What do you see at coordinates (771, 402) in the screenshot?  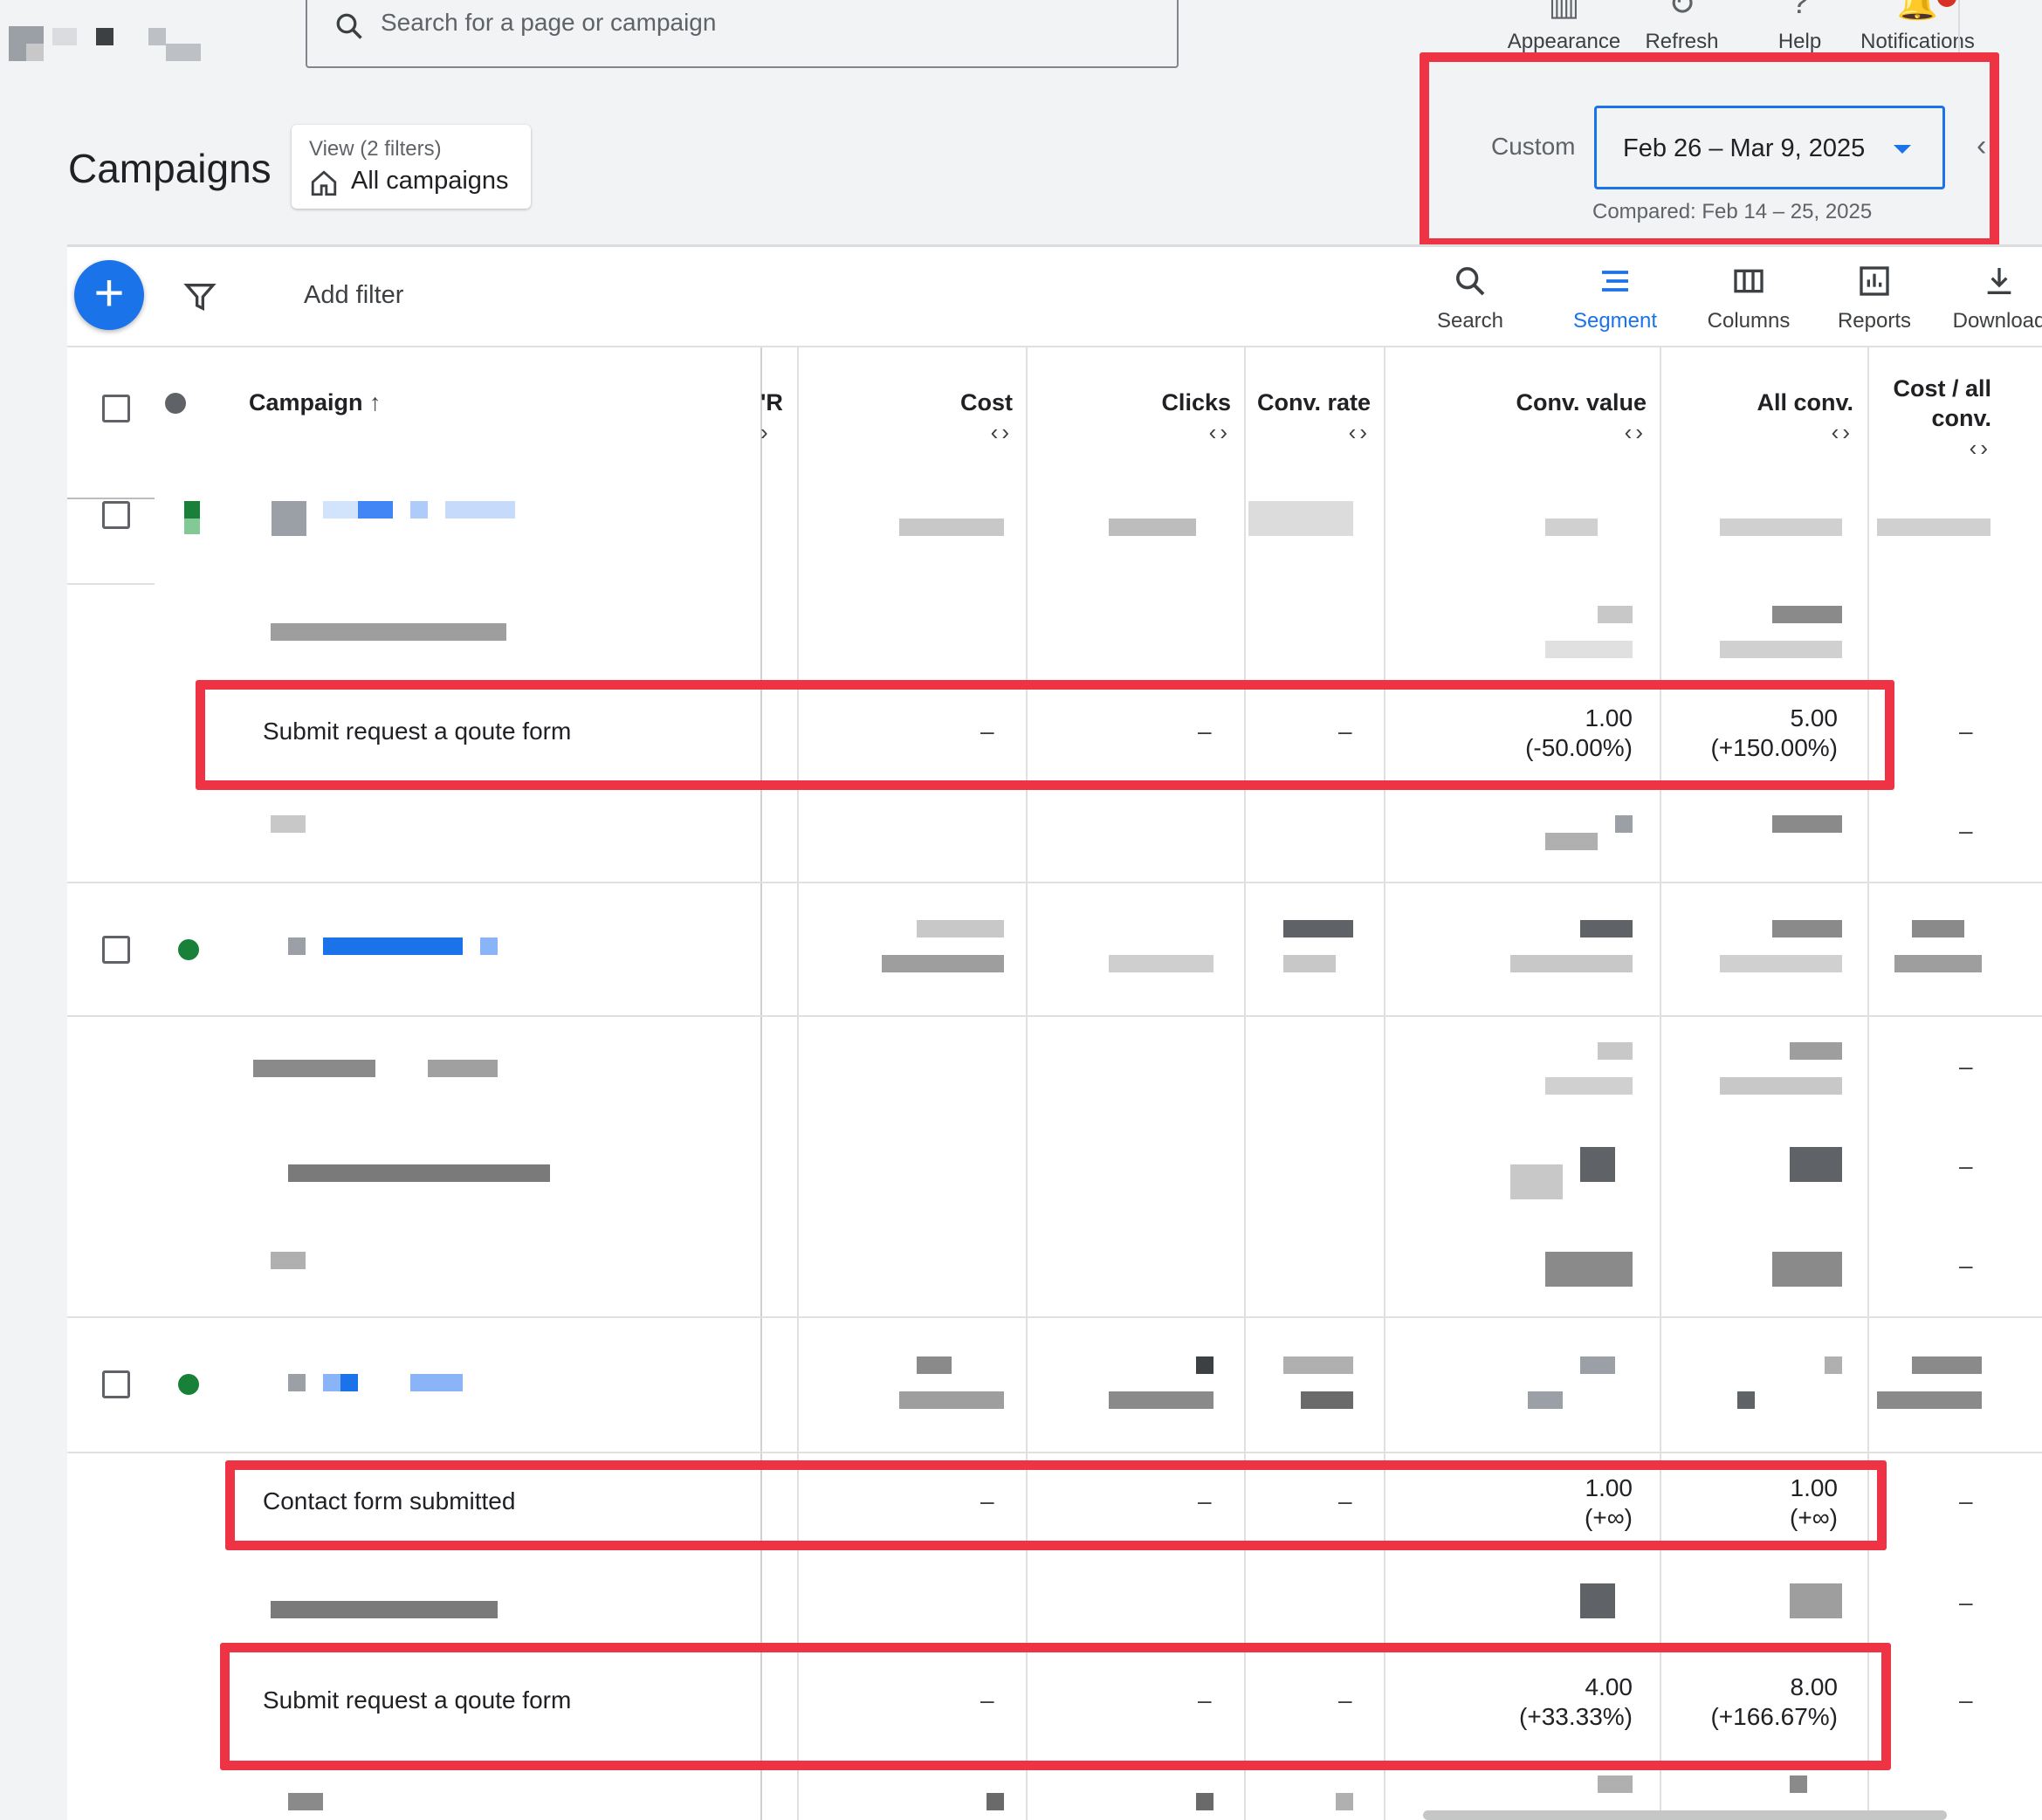 I see `ctr-header-label: 'R` at bounding box center [771, 402].